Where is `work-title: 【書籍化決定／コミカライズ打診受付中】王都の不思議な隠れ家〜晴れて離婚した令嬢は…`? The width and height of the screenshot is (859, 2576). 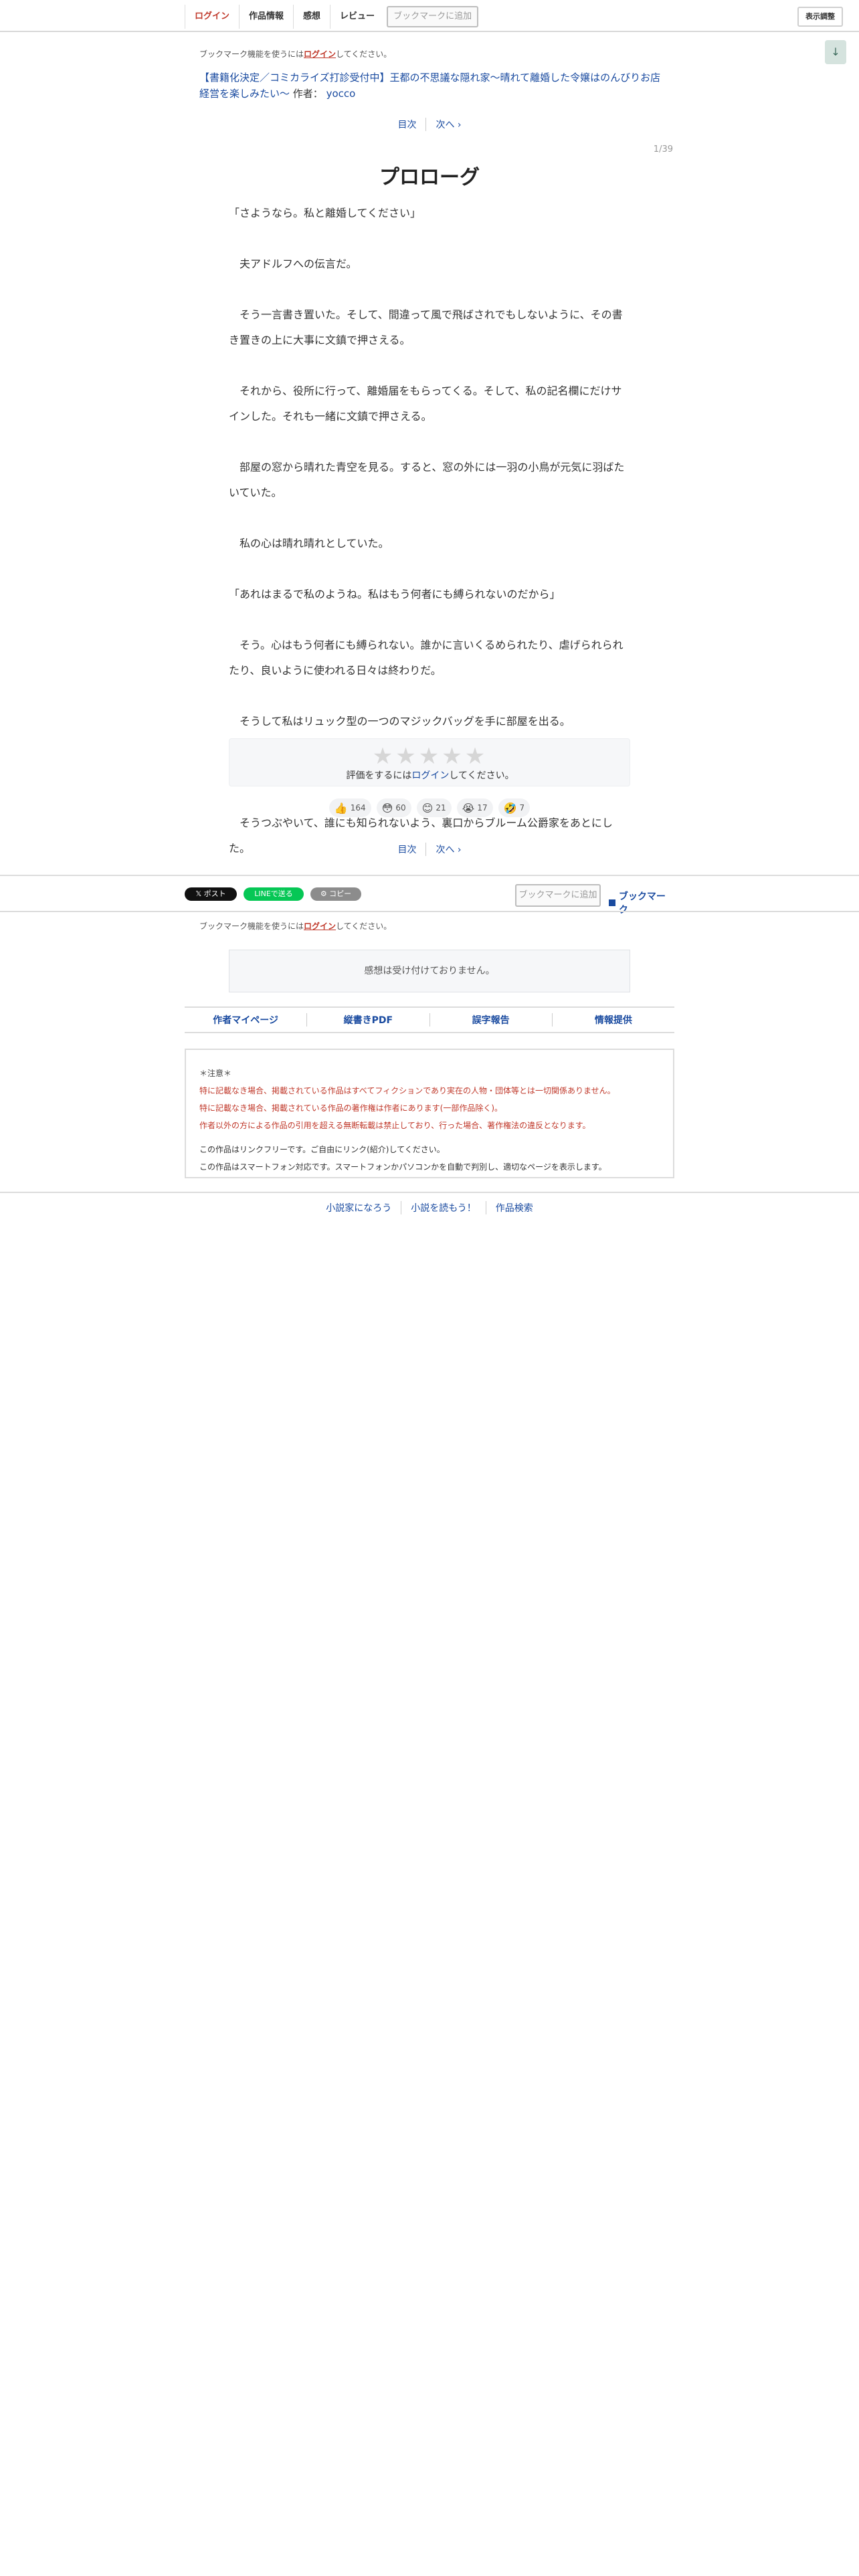
work-title: 【書籍化決定／コミカライズ打診受付中】王都の不思議な隠れ家〜晴れて離婚した令嬢は… is located at coordinates (433, 86).